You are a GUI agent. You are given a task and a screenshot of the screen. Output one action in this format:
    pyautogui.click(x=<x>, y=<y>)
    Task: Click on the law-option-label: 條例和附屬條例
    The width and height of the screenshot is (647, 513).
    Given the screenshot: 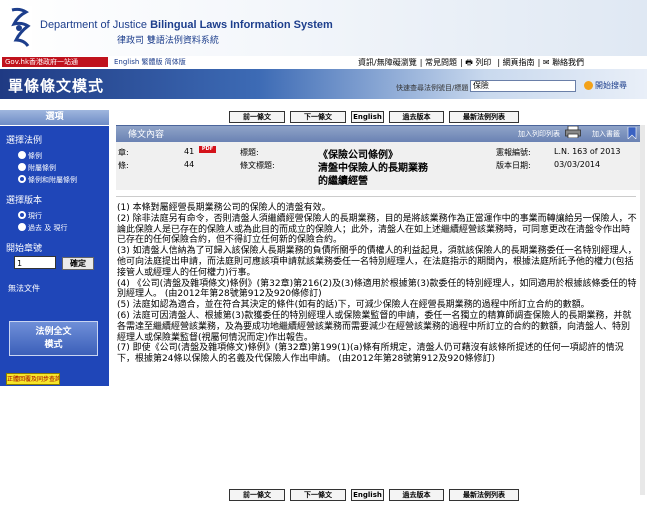 What is the action you would take?
    pyautogui.click(x=52, y=180)
    